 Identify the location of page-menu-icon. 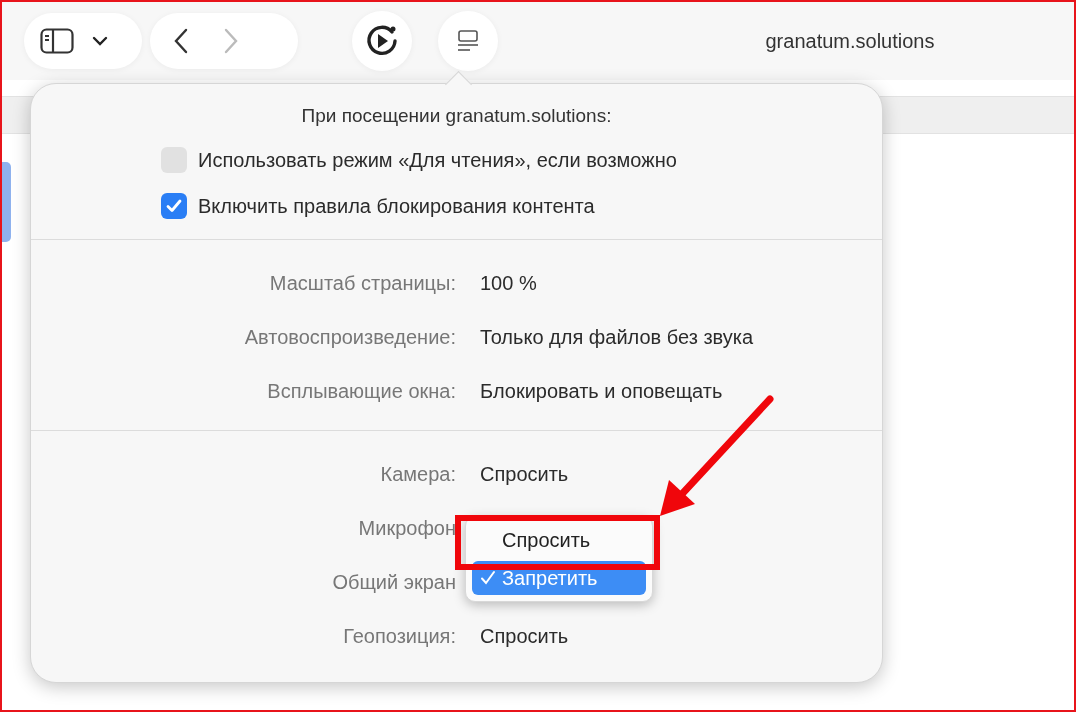
(468, 41).